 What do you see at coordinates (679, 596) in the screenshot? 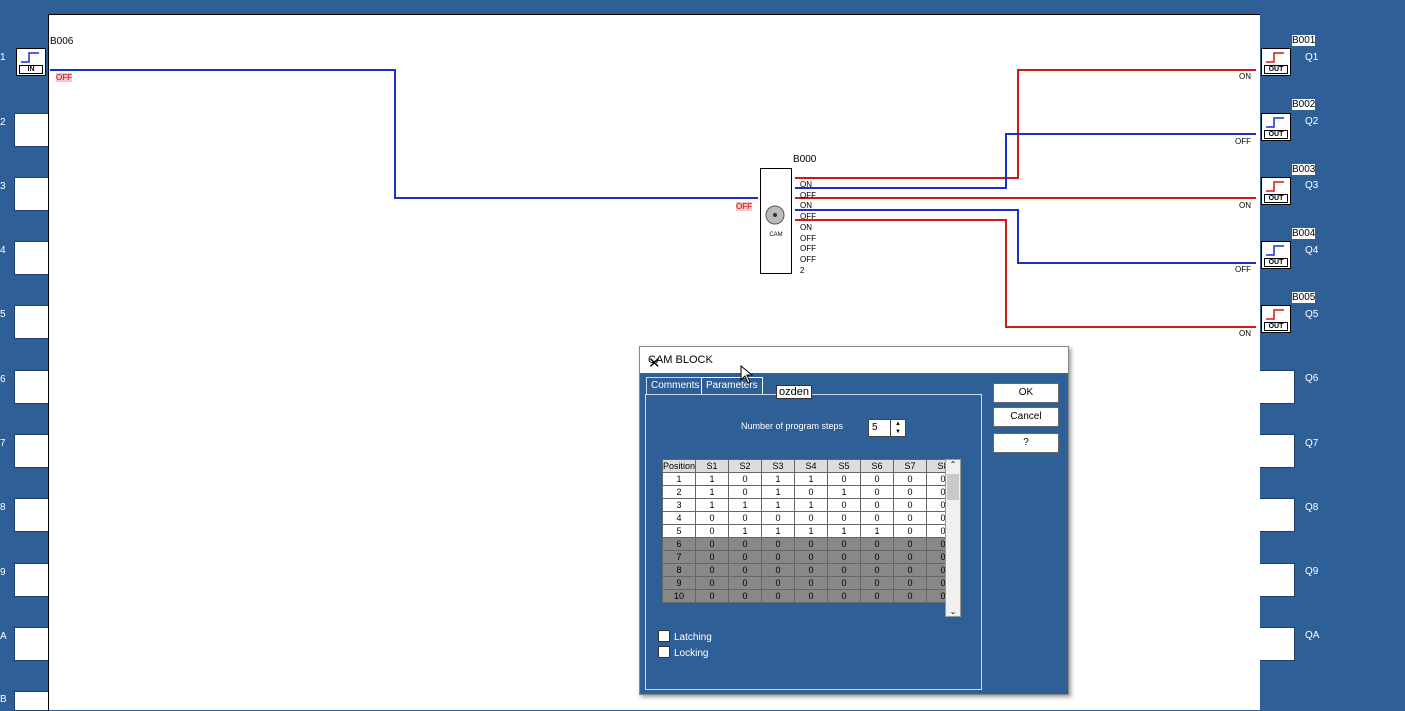
I see `position-cell: 10` at bounding box center [679, 596].